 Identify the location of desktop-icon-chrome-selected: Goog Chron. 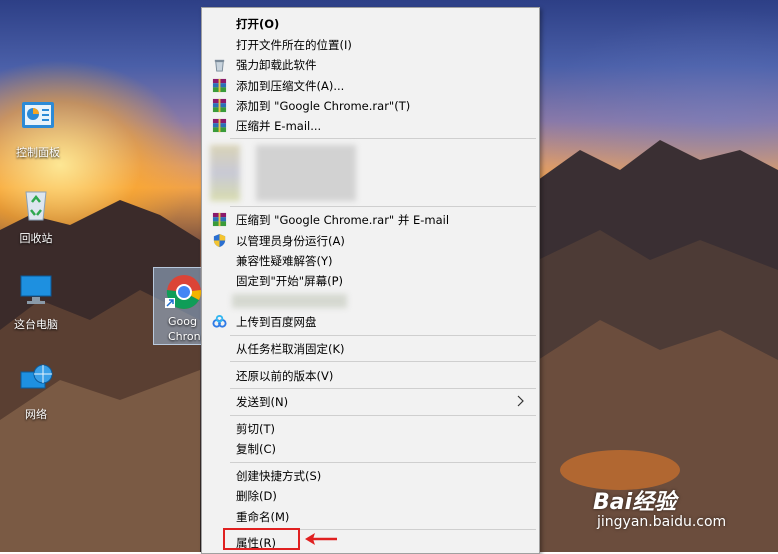
(178, 306).